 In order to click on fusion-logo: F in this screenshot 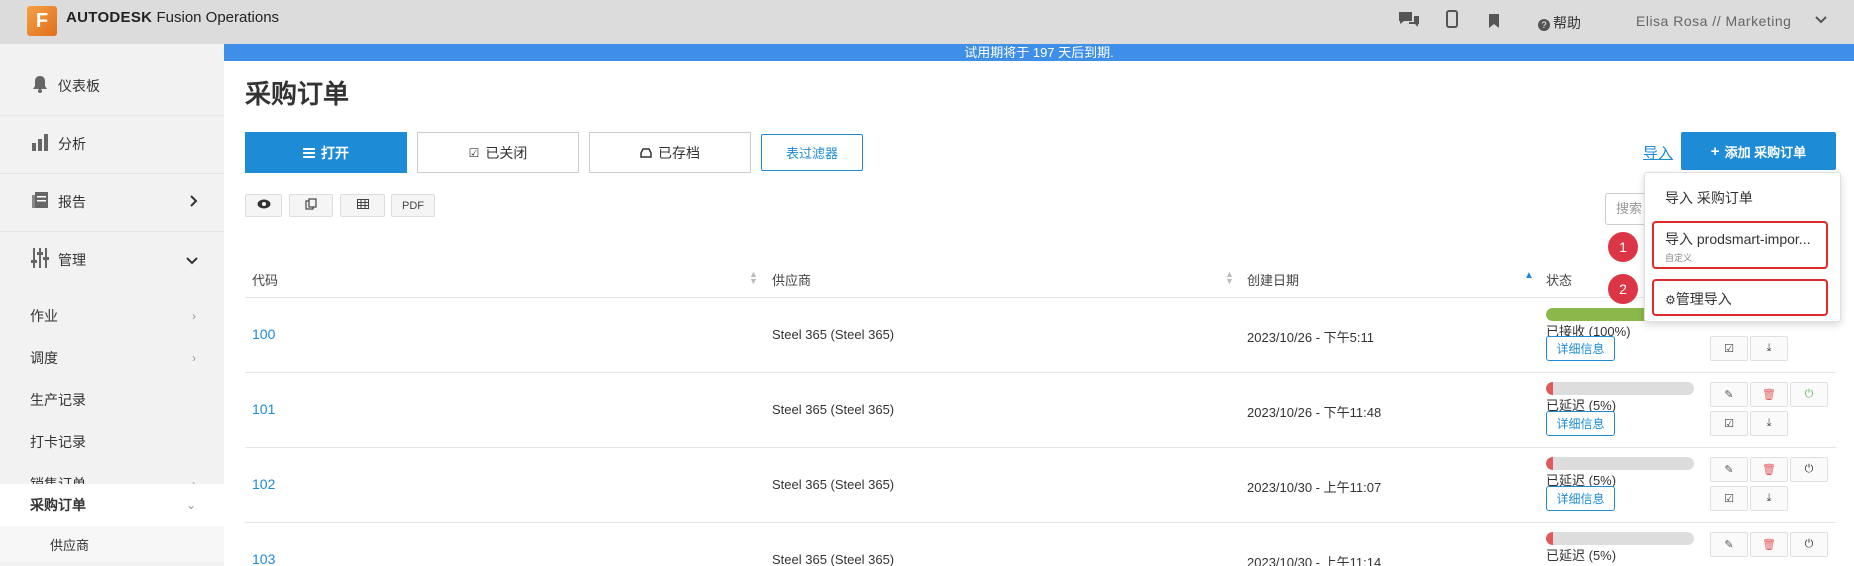, I will do `click(42, 21)`.